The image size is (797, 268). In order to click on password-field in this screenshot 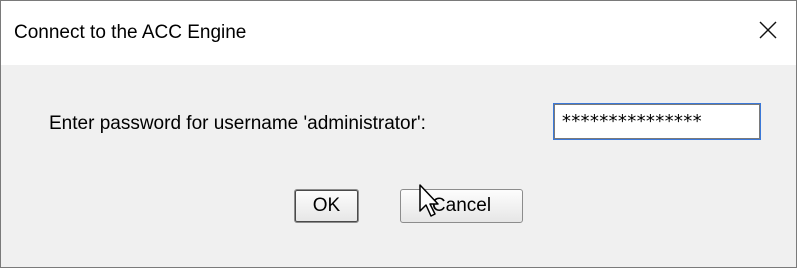, I will do `click(657, 121)`.